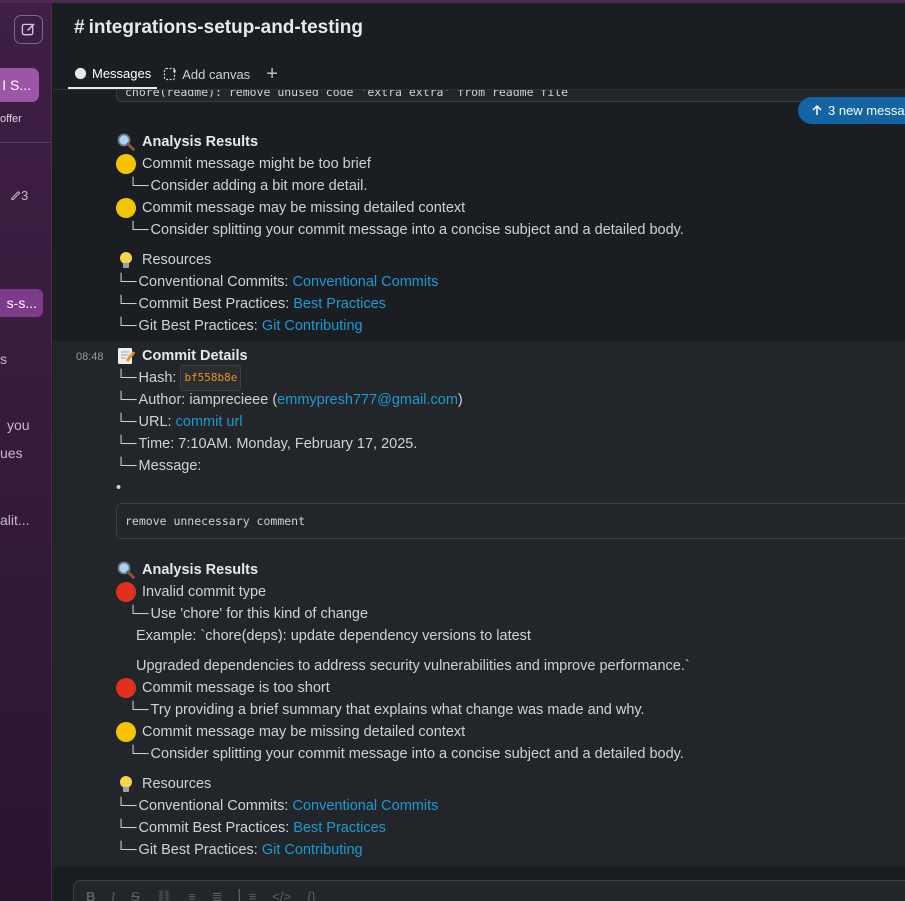  What do you see at coordinates (489, 890) in the screenshot?
I see `message-composer: B I S ⛓ ≡ ≣ ▏≡ </> {}` at bounding box center [489, 890].